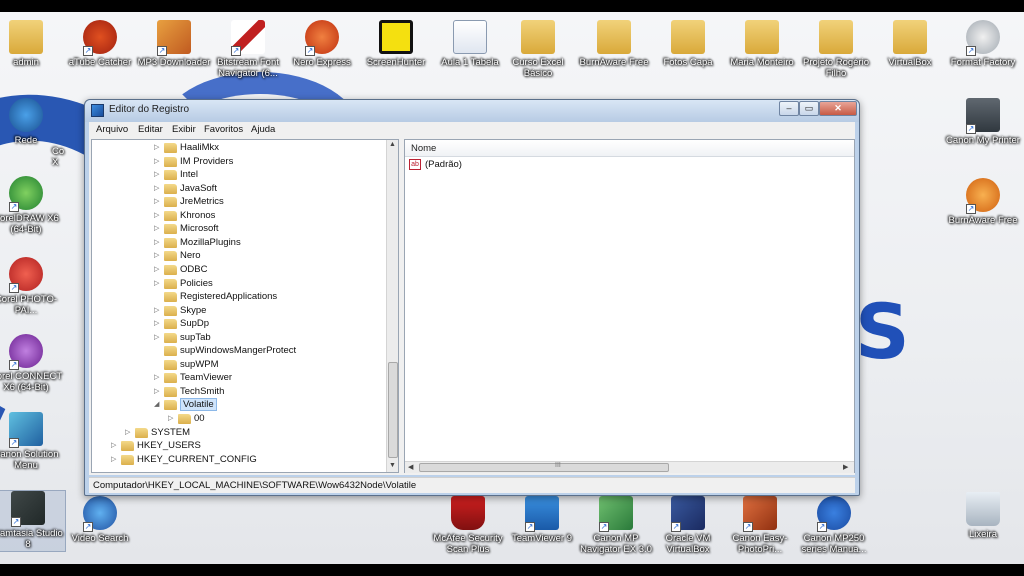  What do you see at coordinates (472, 111) in the screenshot?
I see `title-bar: Editor do Registro – ▭ ✕` at bounding box center [472, 111].